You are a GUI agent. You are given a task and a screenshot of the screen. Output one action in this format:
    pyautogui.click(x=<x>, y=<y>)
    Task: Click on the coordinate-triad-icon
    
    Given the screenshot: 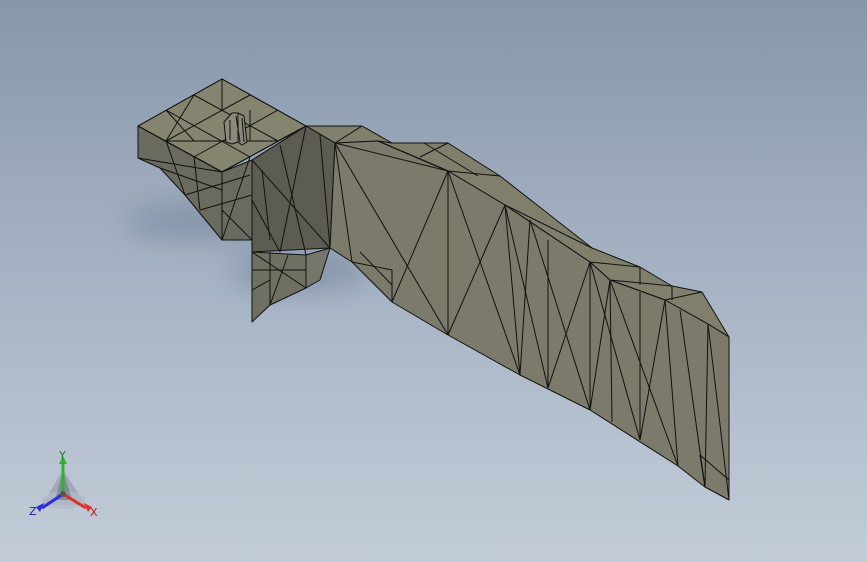 What is the action you would take?
    pyautogui.click(x=64, y=484)
    